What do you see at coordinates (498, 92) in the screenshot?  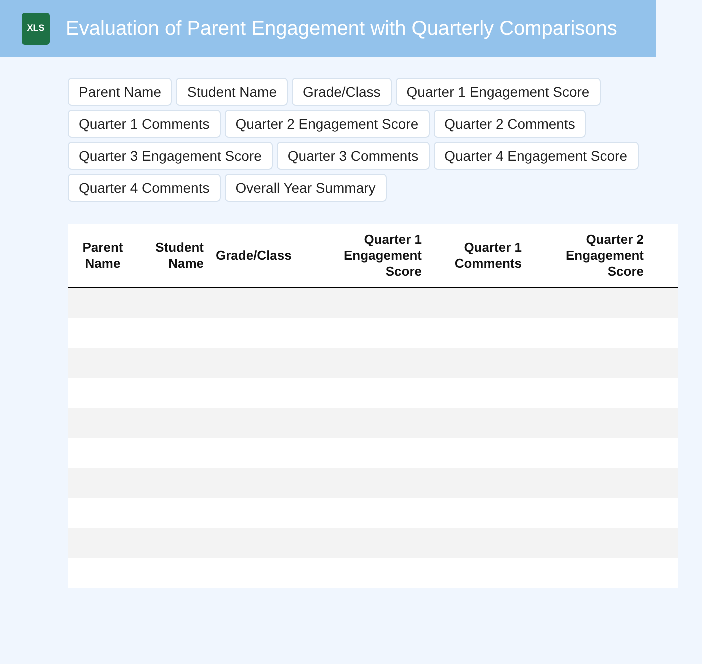 I see `field-chip: Quarter 1 Engagement Score` at bounding box center [498, 92].